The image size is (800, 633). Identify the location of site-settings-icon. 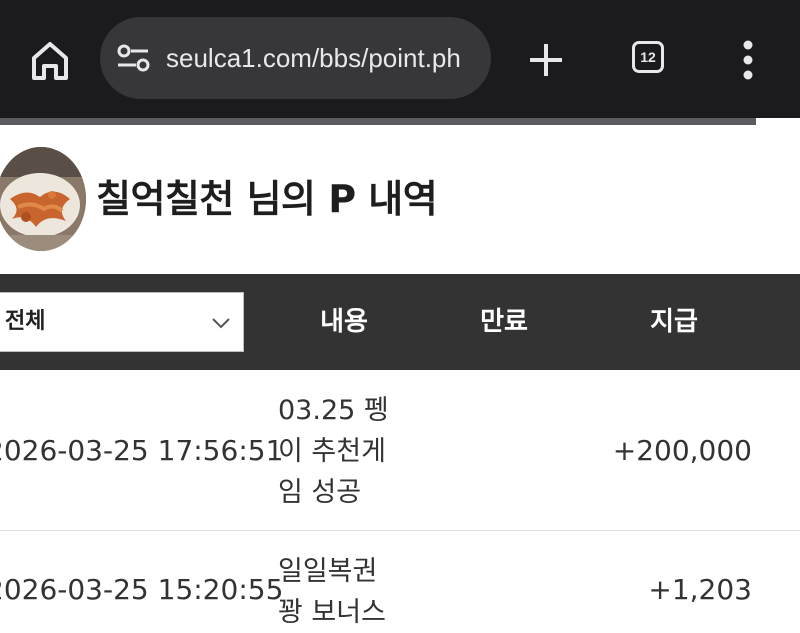
(134, 59).